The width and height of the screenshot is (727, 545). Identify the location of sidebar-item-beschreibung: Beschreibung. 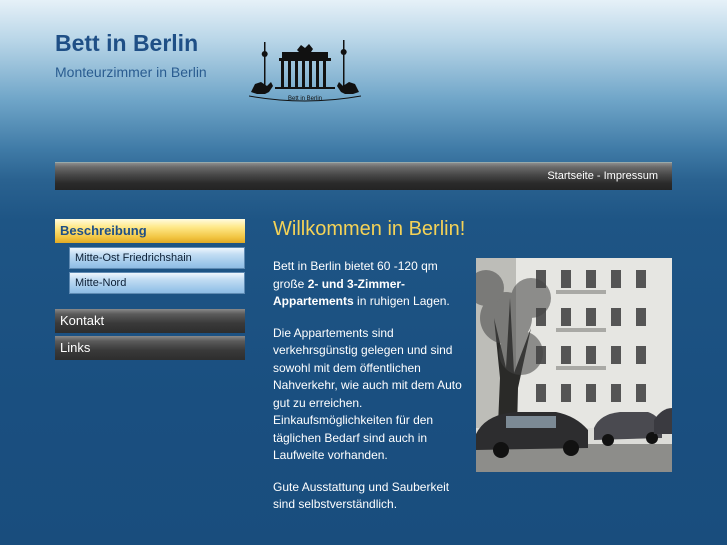
(150, 231).